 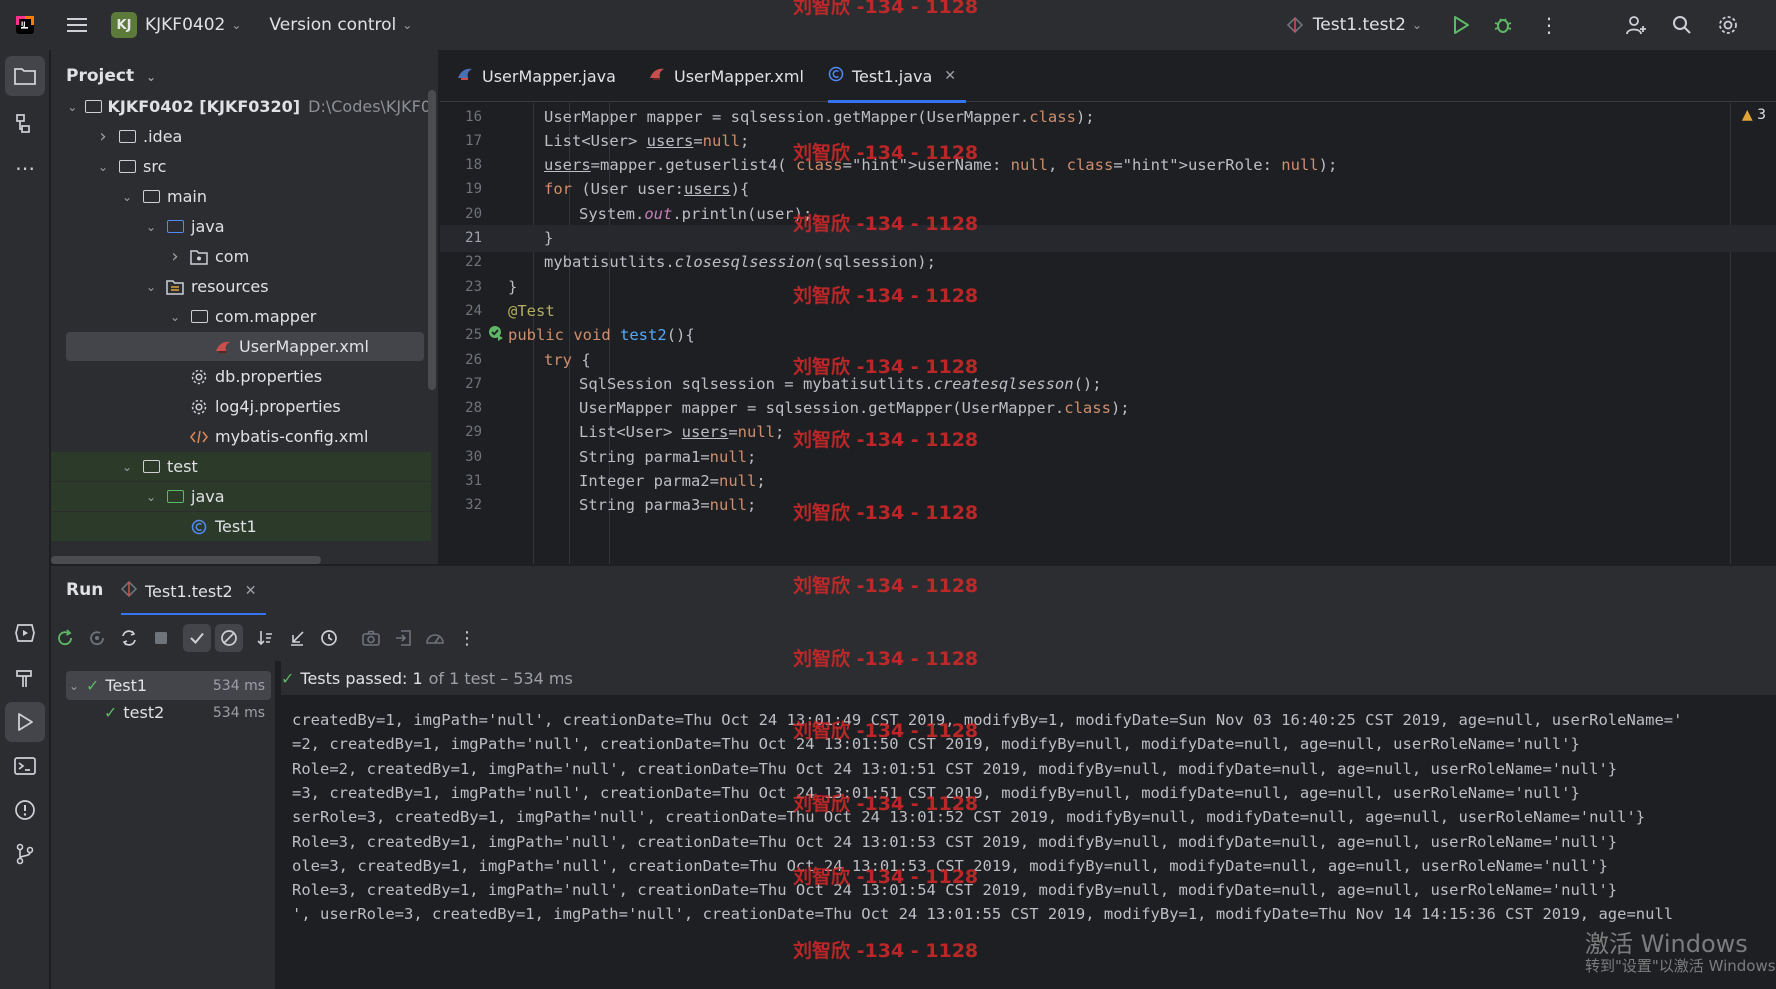 I want to click on git-tool-button, so click(x=25, y=854).